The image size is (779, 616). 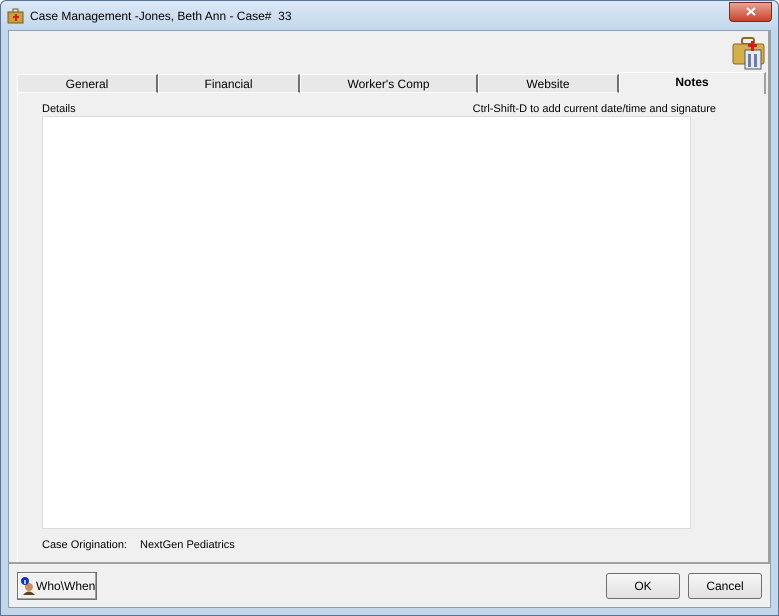 What do you see at coordinates (643, 586) in the screenshot?
I see `ok-button: OK` at bounding box center [643, 586].